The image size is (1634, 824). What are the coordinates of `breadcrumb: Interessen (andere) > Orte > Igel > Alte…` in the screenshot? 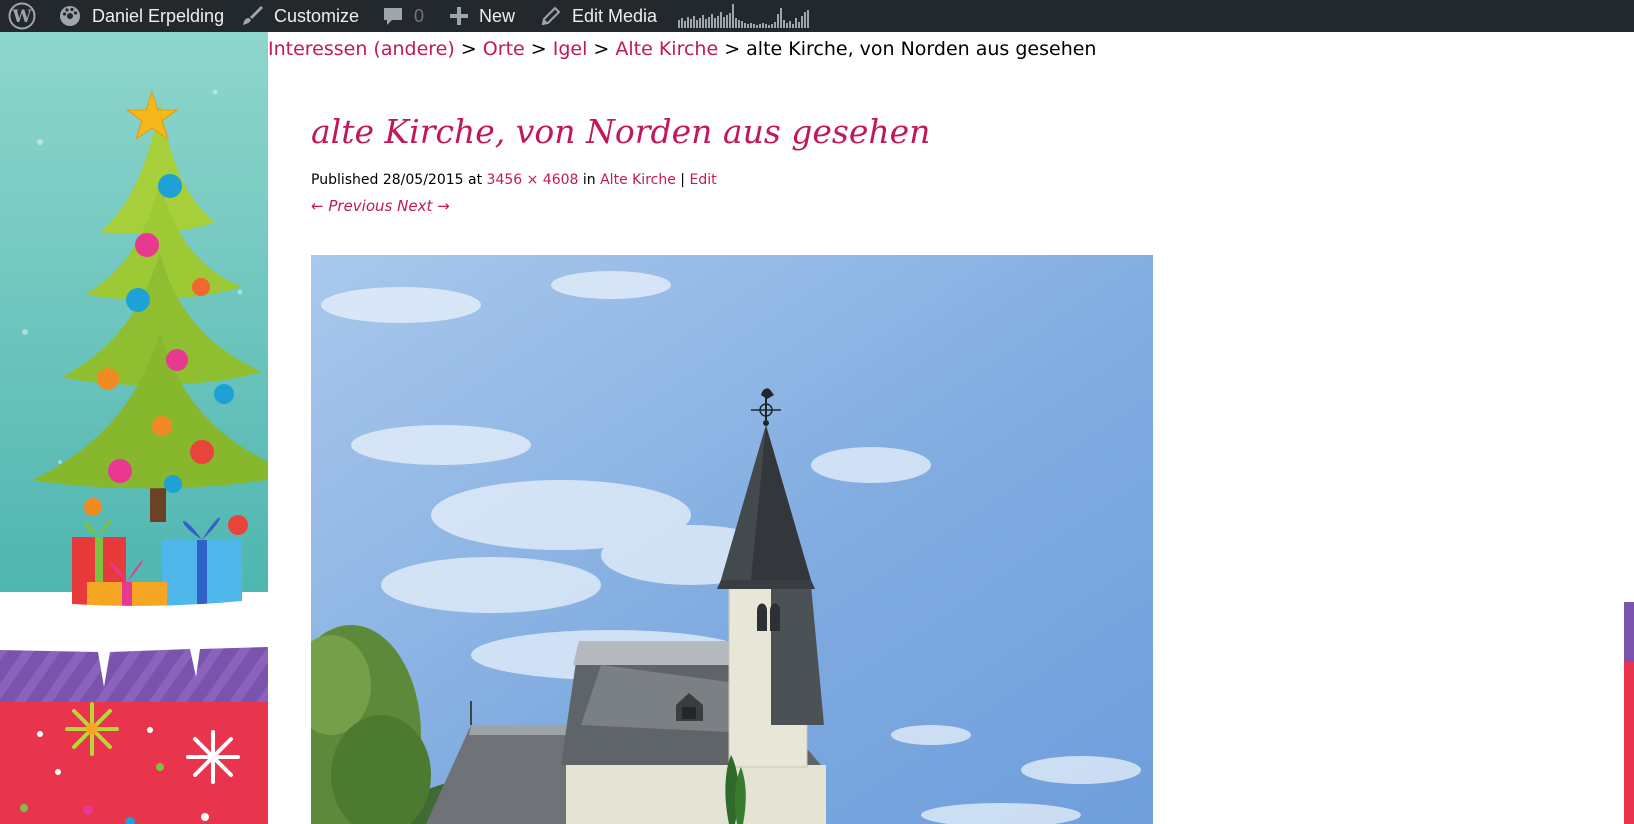 It's located at (682, 49).